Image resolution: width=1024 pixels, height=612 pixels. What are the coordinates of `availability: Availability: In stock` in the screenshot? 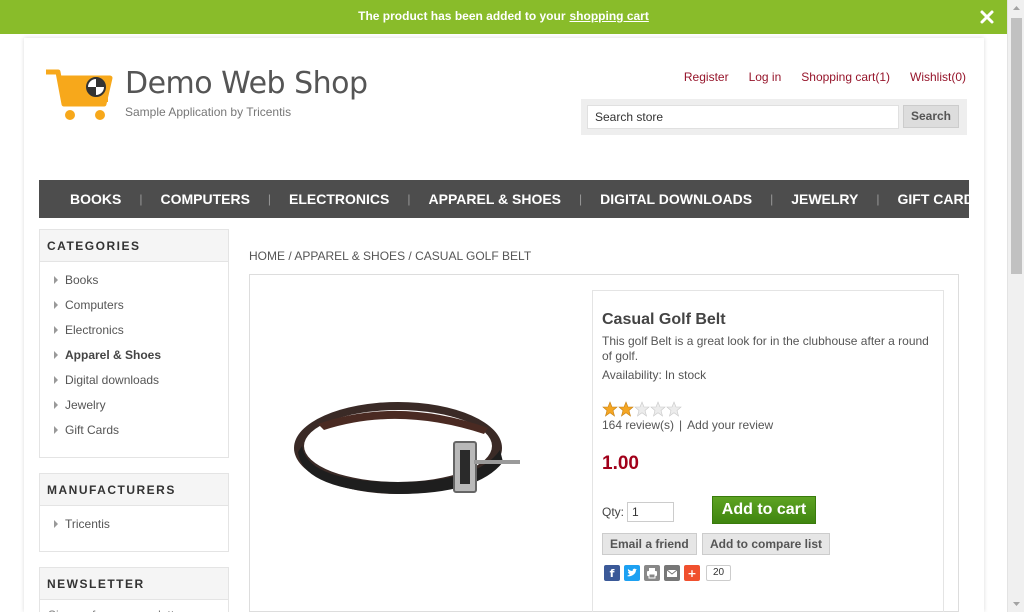 It's located at (654, 375).